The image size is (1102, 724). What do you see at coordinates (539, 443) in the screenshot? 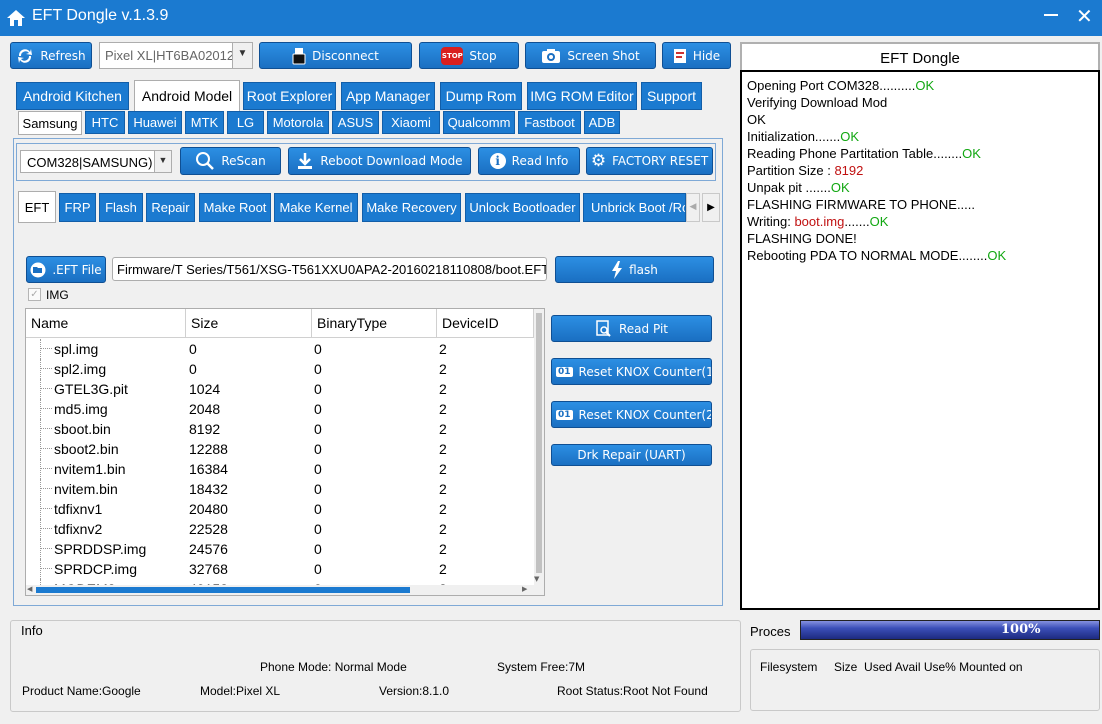
I see `vertical-scroll-thumb` at bounding box center [539, 443].